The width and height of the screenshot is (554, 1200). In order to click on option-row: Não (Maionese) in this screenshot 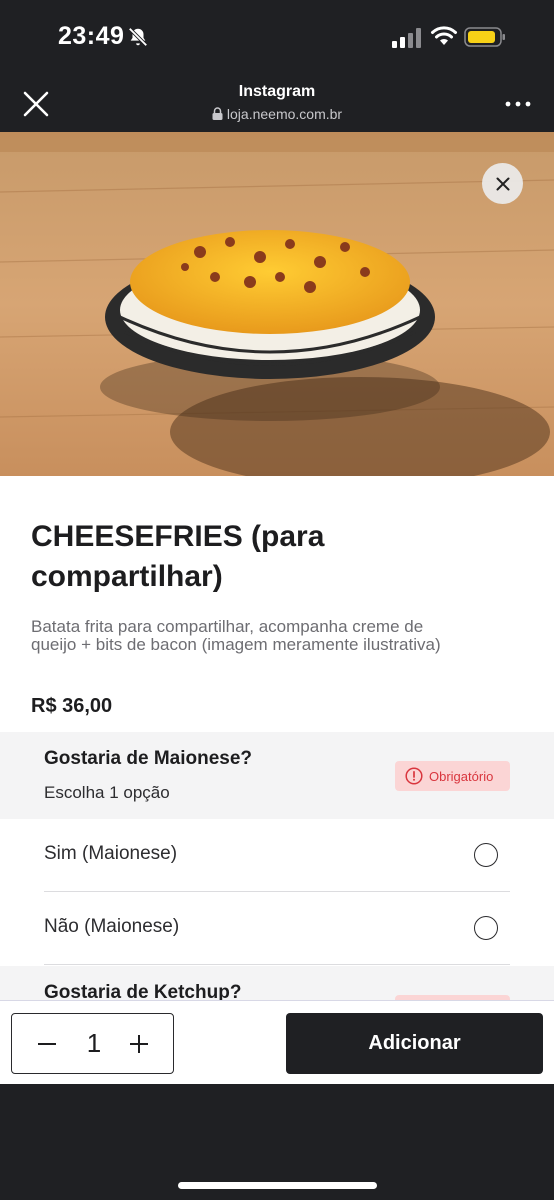, I will do `click(277, 928)`.